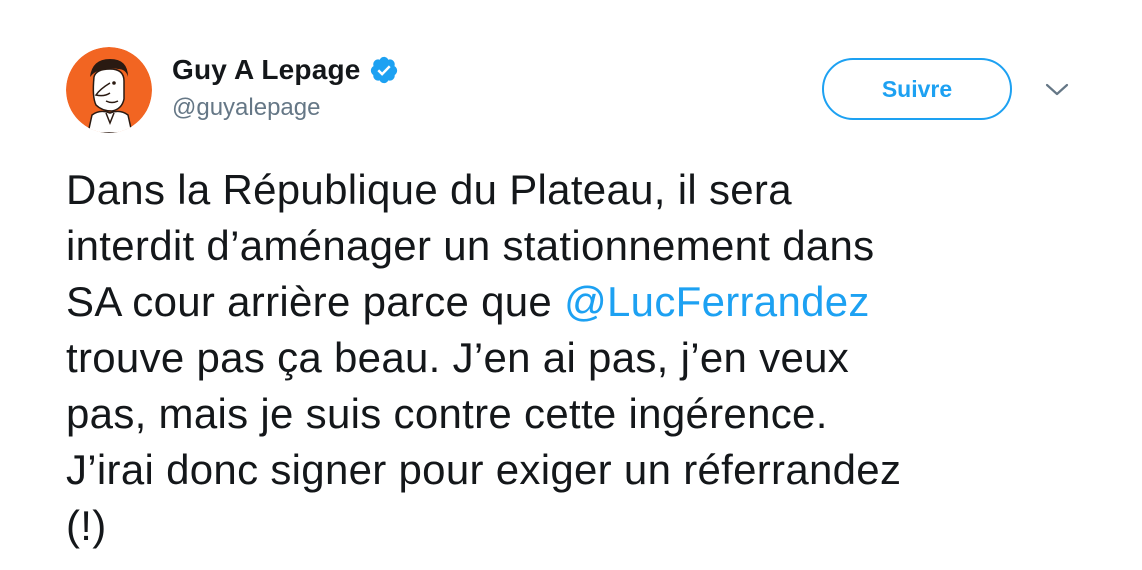  I want to click on mention-link: @LucFerrandez, so click(717, 301).